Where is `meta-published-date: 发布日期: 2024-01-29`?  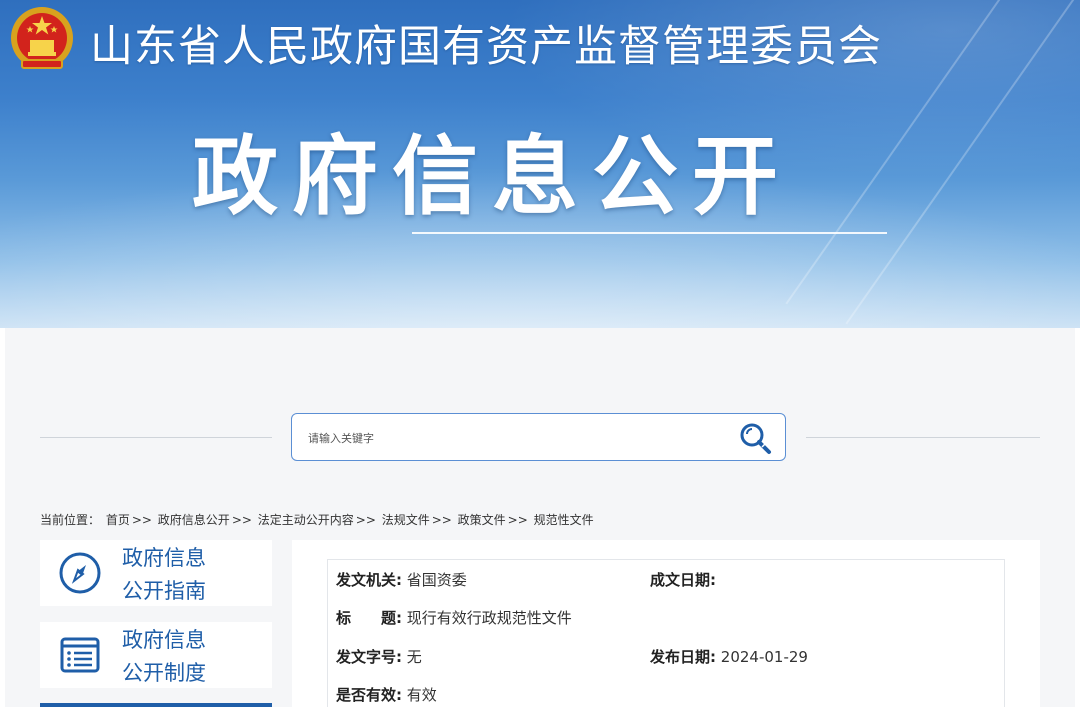 meta-published-date: 发布日期: 2024-01-29 is located at coordinates (729, 656).